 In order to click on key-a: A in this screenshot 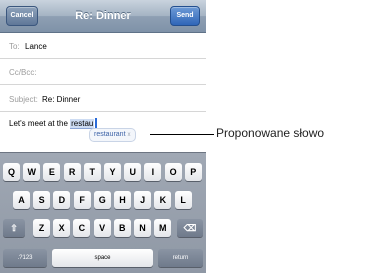, I will do `click(21, 200)`.